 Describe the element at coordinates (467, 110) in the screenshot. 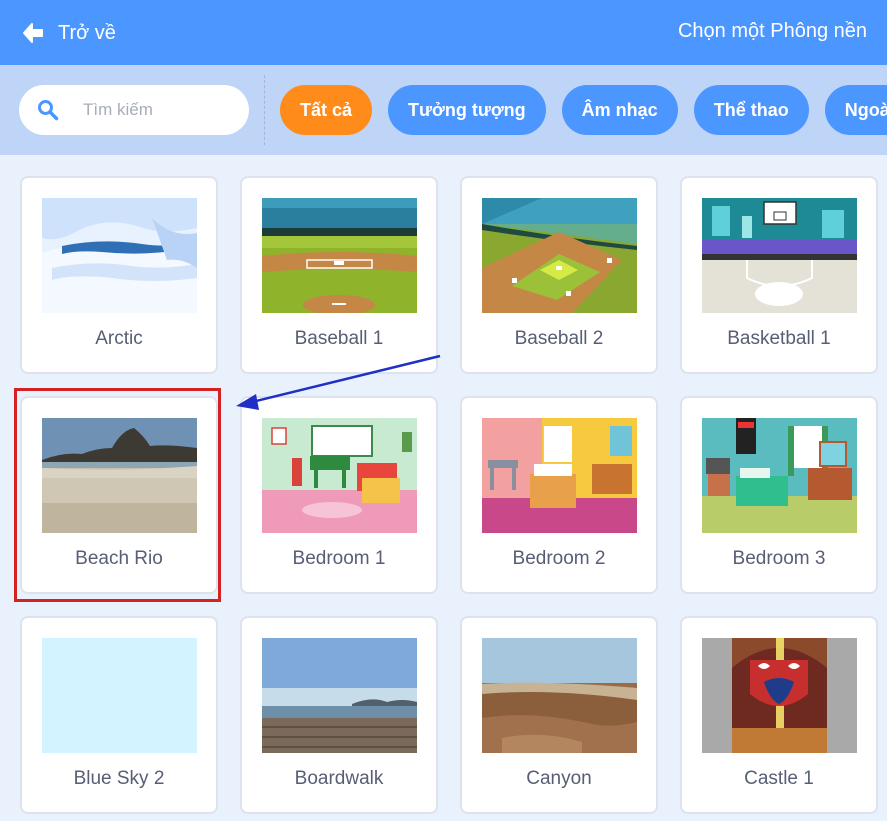

I see `tag-fantasy: Tưởng tượng` at that location.